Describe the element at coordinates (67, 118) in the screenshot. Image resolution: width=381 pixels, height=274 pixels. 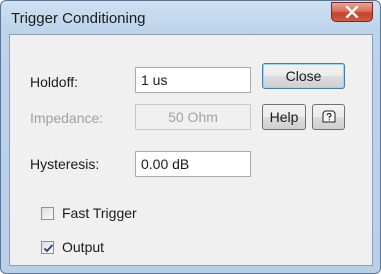
I see `impedance-label: Impedance:` at that location.